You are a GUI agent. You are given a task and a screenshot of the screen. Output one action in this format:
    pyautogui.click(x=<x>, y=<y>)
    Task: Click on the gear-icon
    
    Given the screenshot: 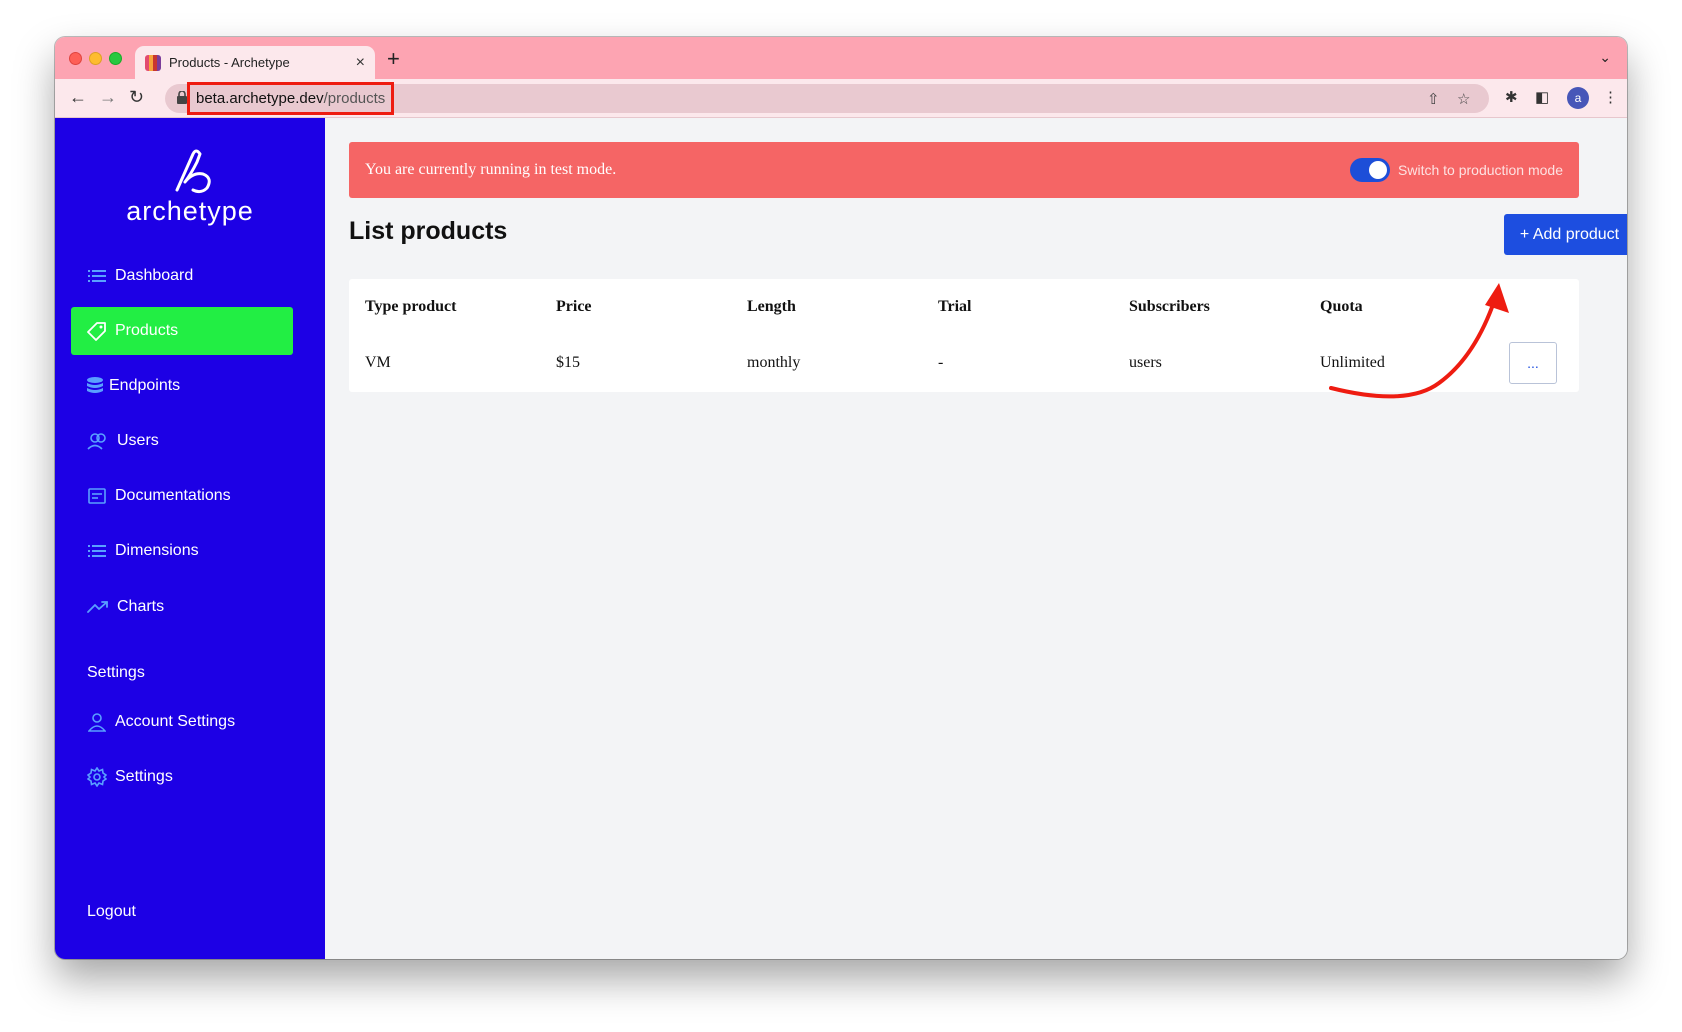 What is the action you would take?
    pyautogui.click(x=97, y=777)
    